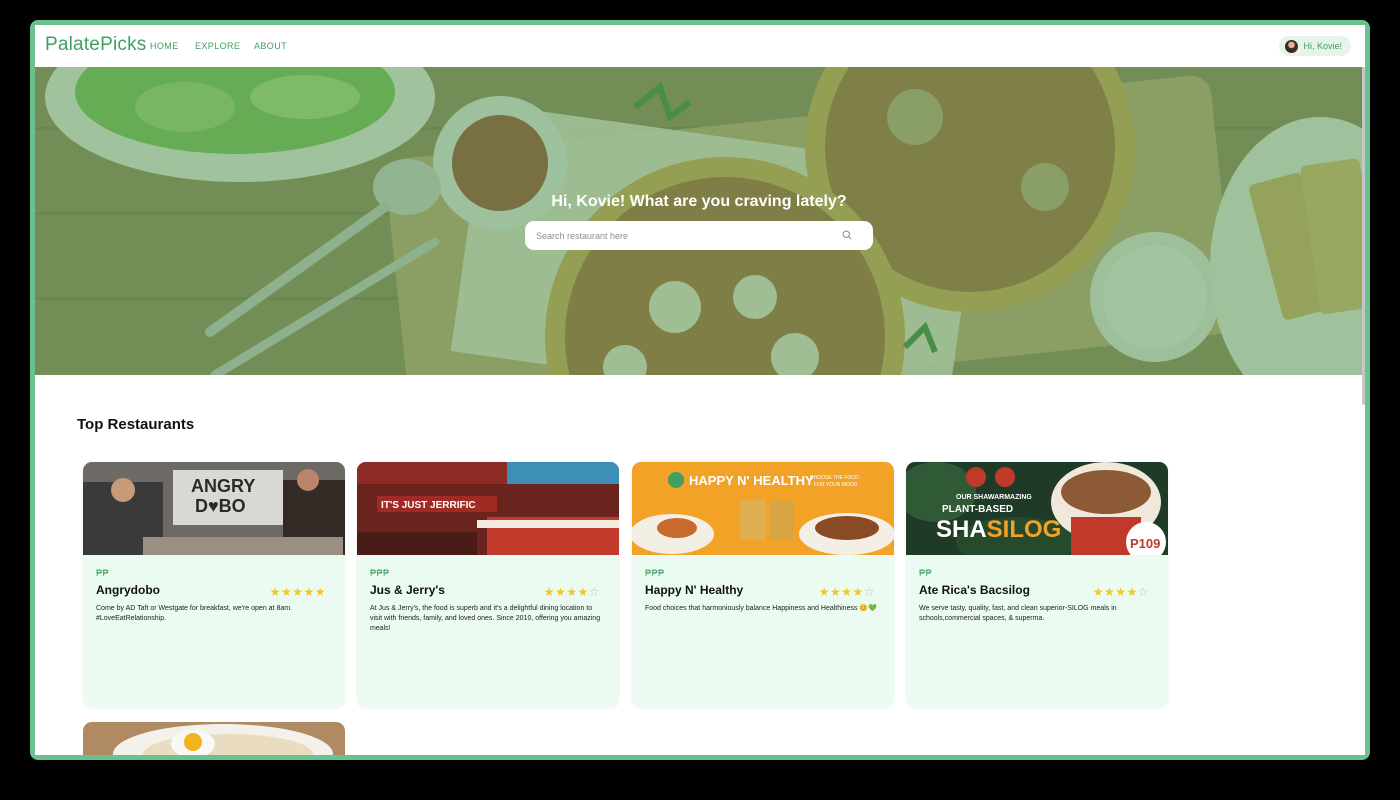  I want to click on svg-text: D♥BO, so click(220, 506).